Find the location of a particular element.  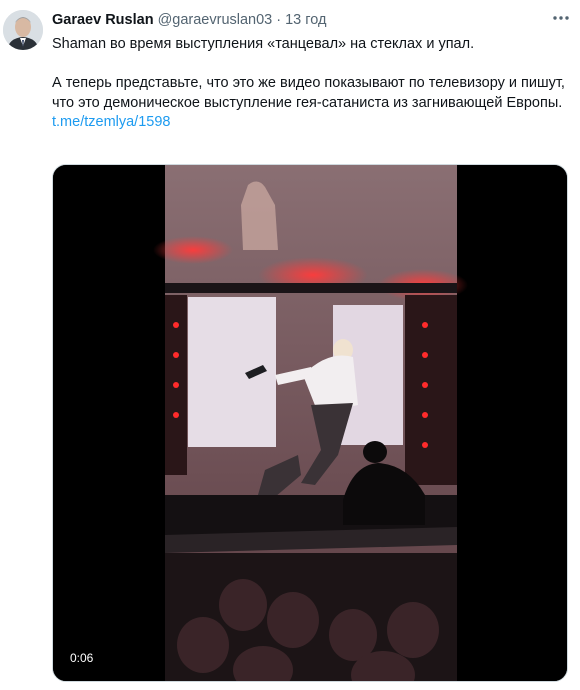

avatar is located at coordinates (23, 30).